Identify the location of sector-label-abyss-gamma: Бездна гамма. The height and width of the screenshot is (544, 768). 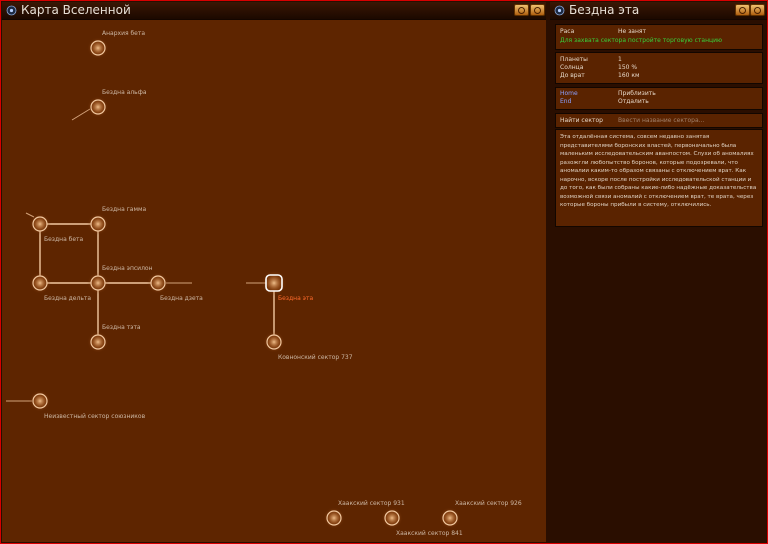
(124, 209).